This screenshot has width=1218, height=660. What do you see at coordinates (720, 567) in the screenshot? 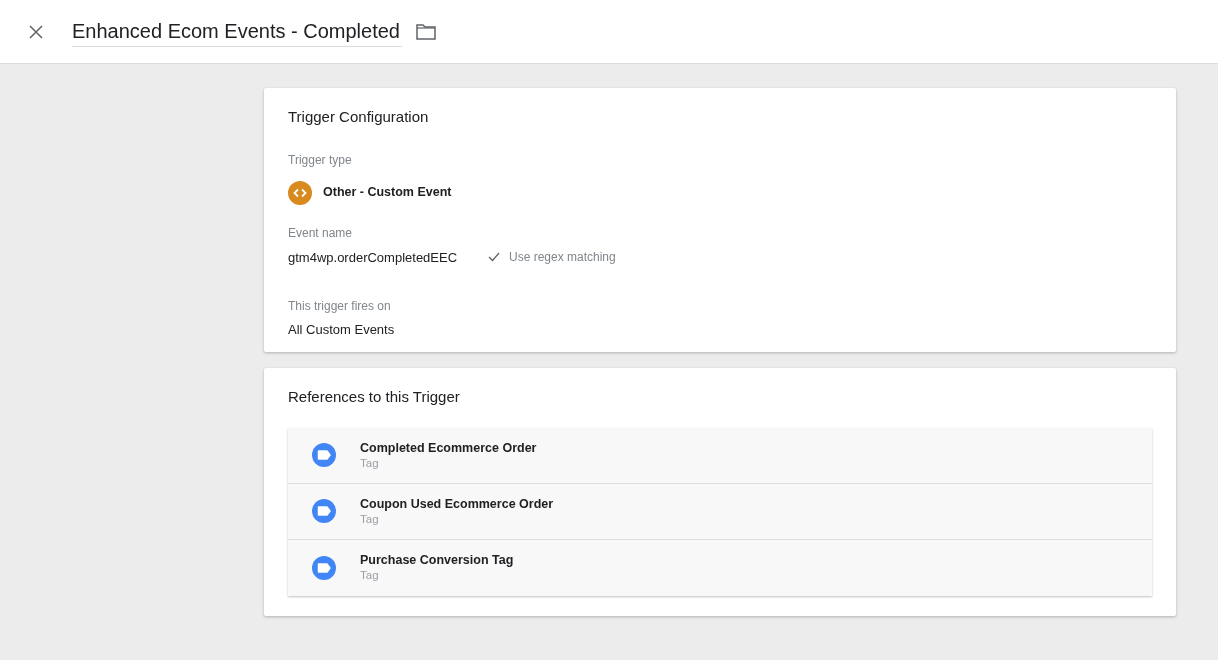
I see `reference-row: Purchase Conversion Tag Tag` at bounding box center [720, 567].